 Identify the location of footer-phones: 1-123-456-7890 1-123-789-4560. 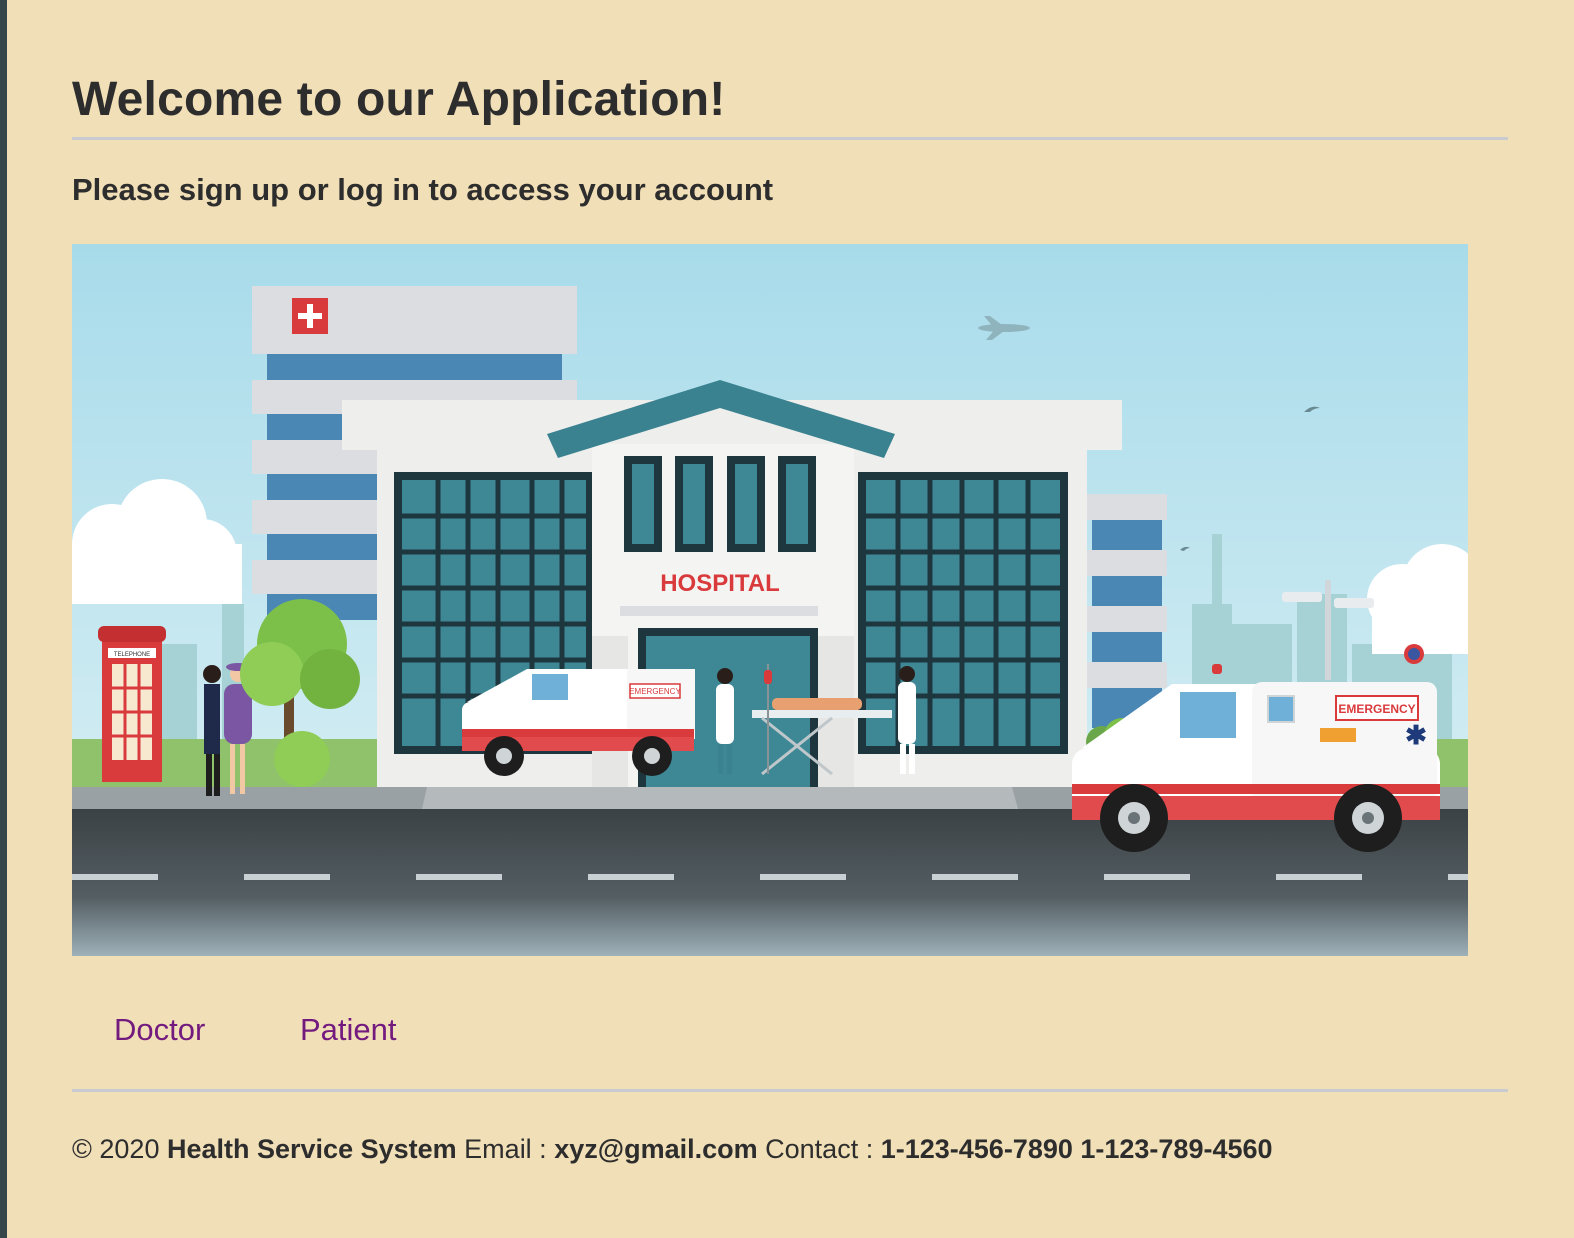
(1076, 1149).